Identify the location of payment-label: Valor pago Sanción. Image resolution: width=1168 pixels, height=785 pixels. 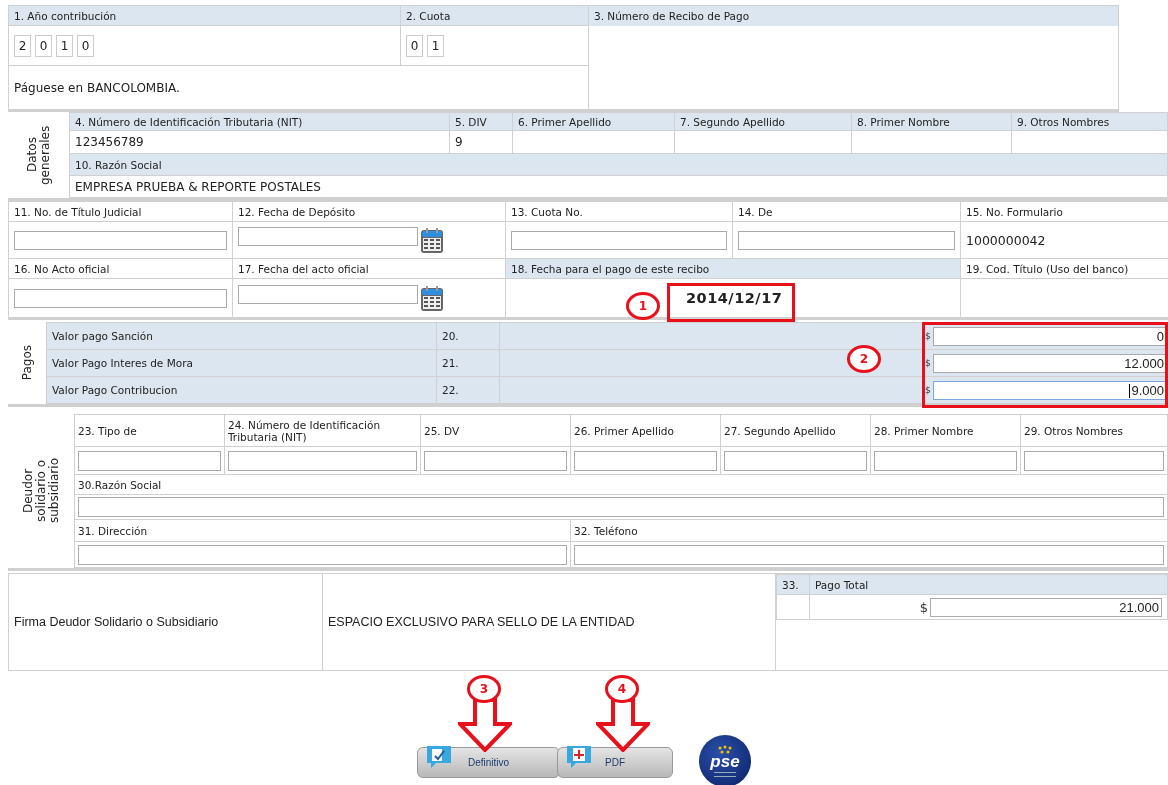
(241, 336).